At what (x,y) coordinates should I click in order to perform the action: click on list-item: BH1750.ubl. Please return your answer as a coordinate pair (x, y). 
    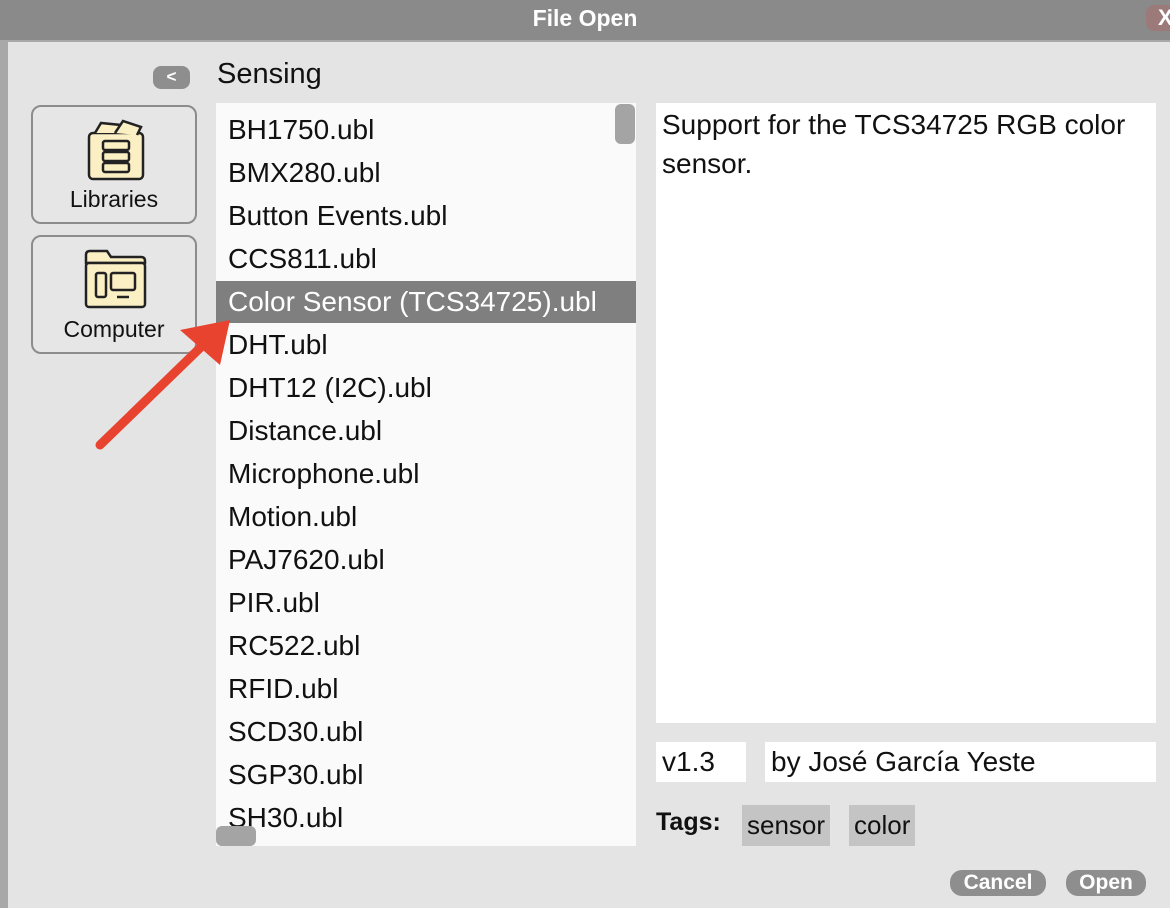
    Looking at the image, I should click on (426, 130).